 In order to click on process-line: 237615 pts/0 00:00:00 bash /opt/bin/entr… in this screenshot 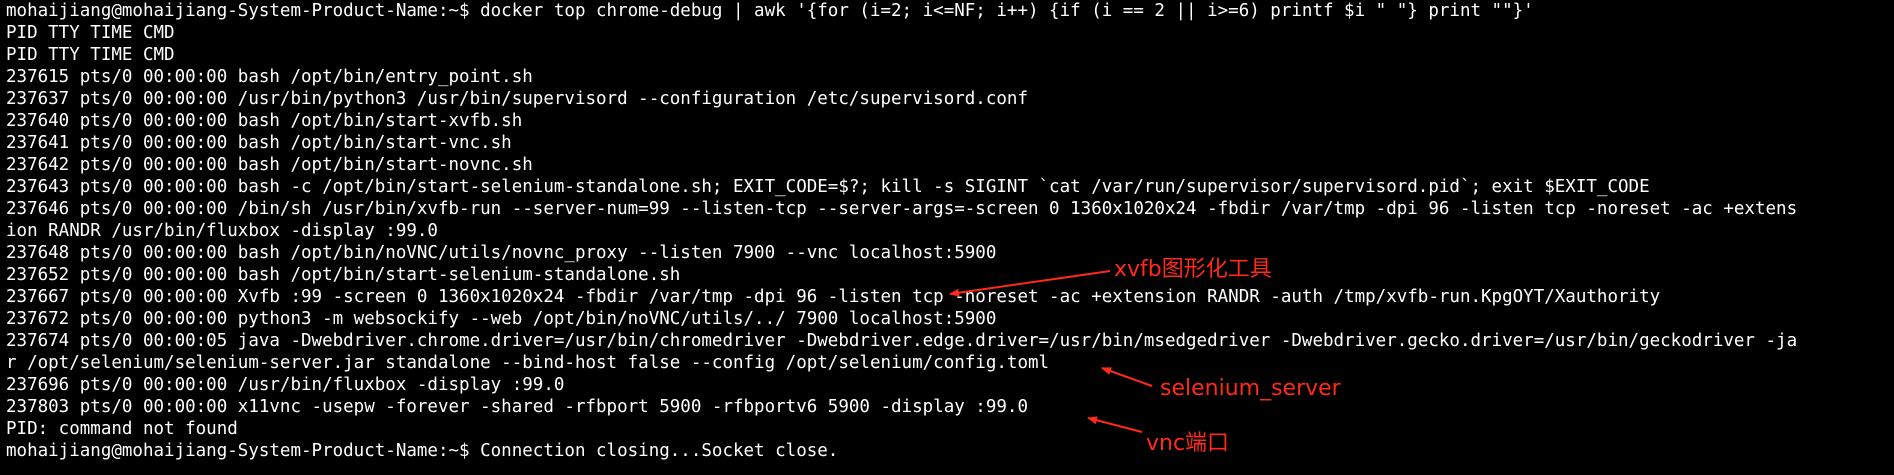, I will do `click(269, 77)`.